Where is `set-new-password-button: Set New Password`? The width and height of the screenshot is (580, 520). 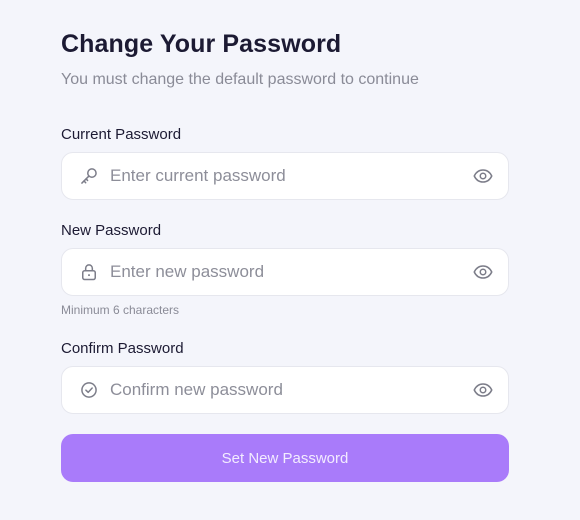
set-new-password-button: Set New Password is located at coordinates (285, 458).